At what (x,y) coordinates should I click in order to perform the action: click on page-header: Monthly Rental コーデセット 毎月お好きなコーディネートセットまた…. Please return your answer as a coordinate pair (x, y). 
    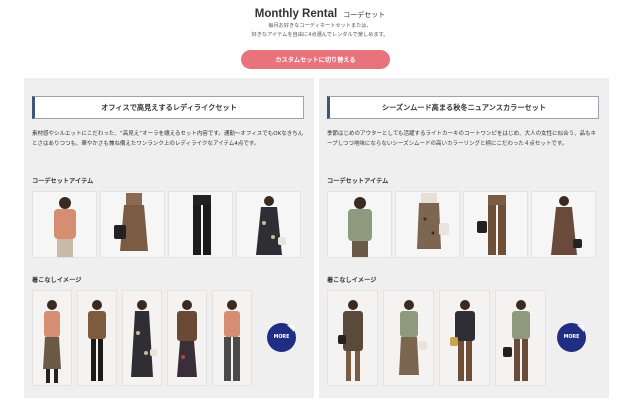
    Looking at the image, I should click on (320, 24).